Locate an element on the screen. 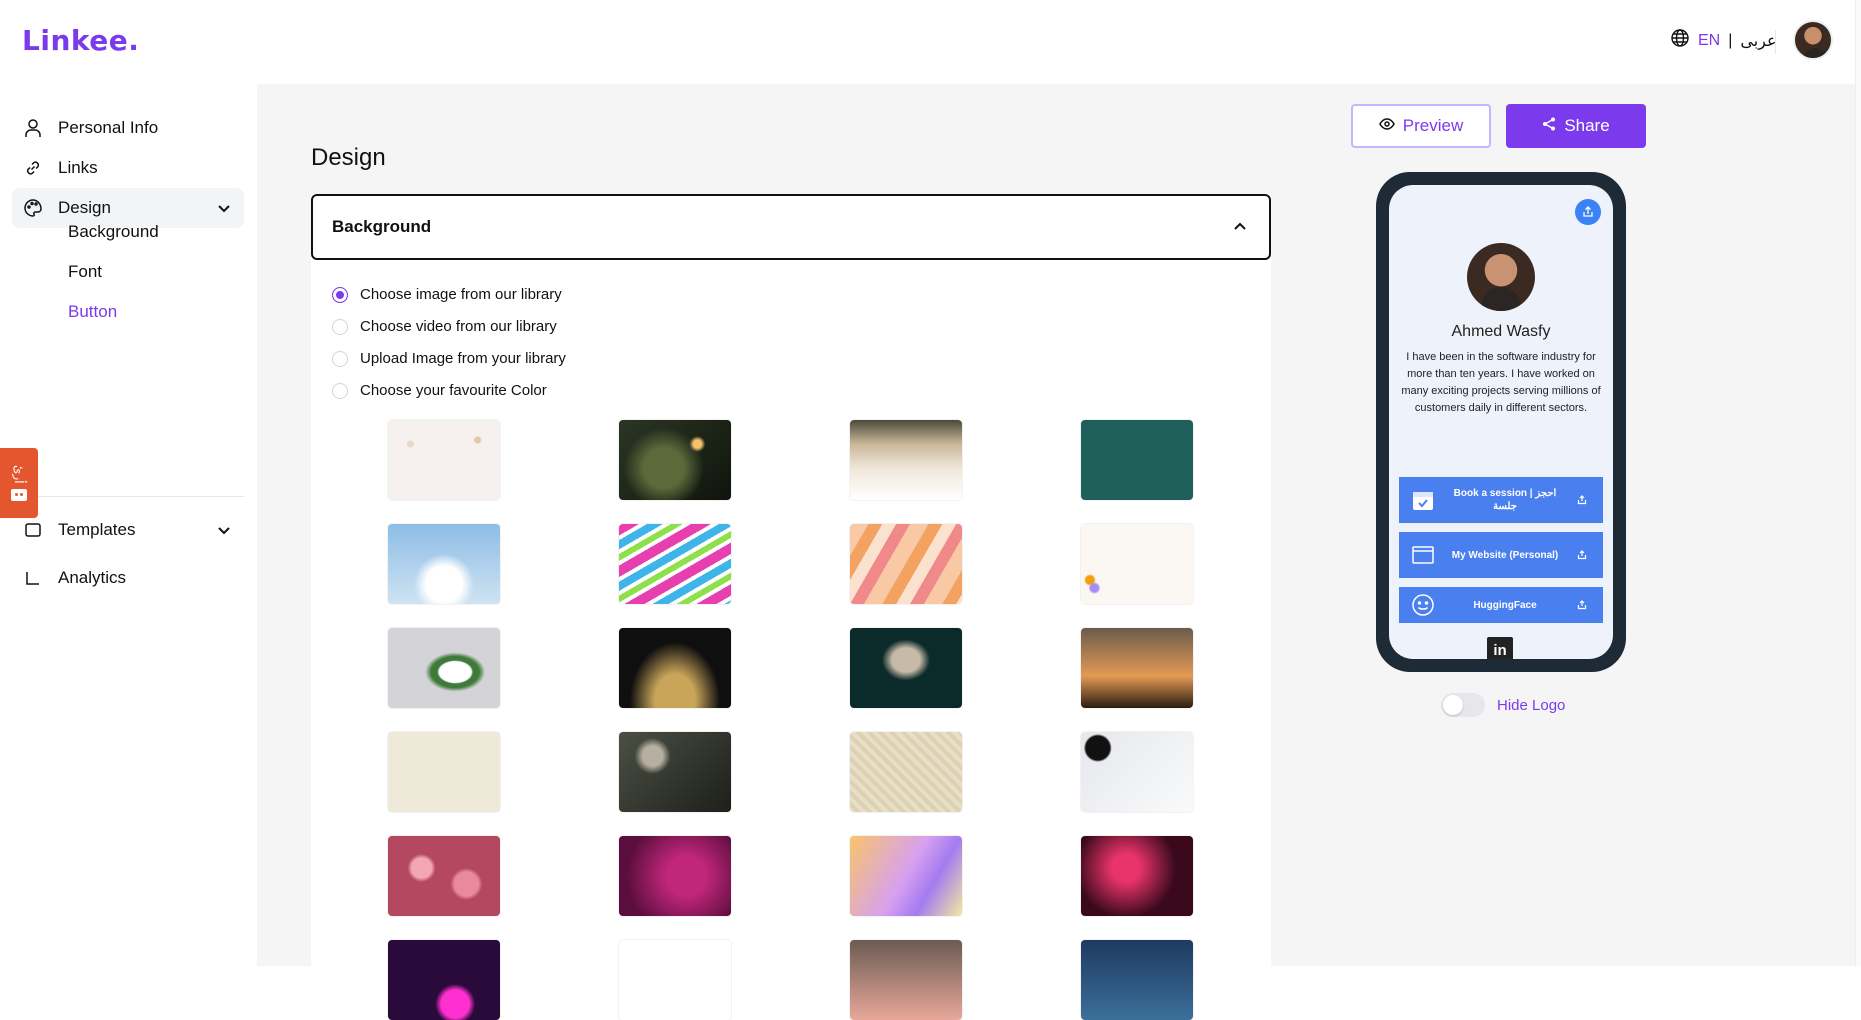 The height and width of the screenshot is (1020, 1861). profile-avatar is located at coordinates (1501, 277).